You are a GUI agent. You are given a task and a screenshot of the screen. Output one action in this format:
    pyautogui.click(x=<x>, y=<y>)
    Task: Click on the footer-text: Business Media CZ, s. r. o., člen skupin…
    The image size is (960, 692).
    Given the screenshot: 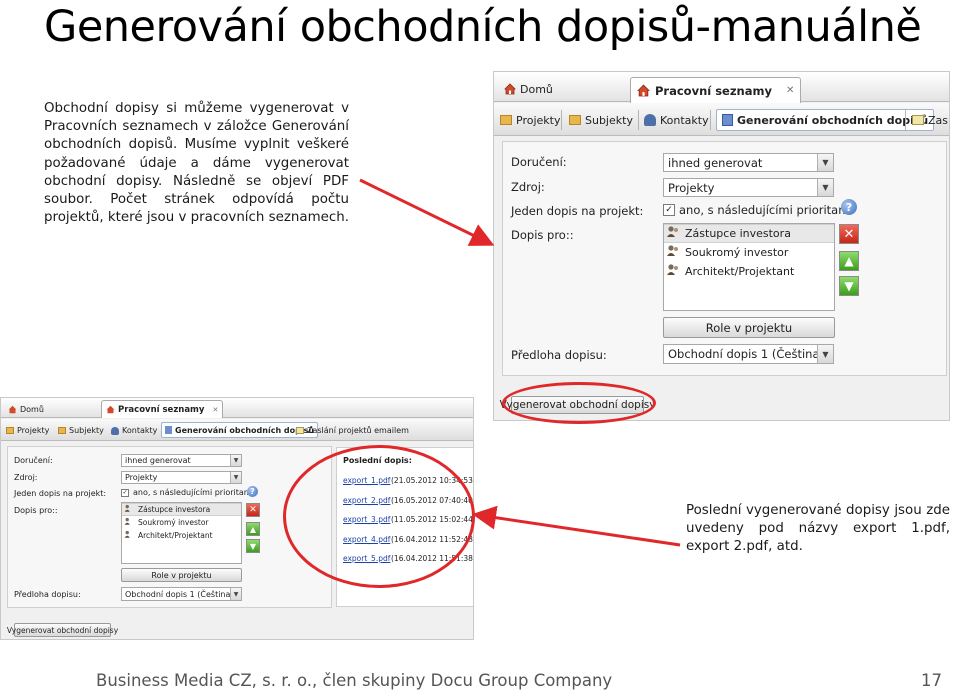 What is the action you would take?
    pyautogui.click(x=354, y=680)
    